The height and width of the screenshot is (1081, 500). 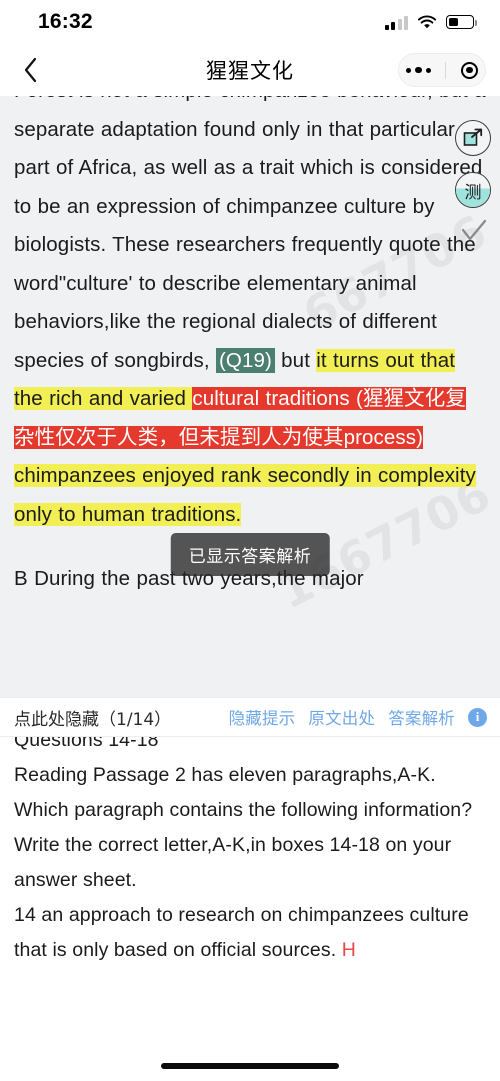 What do you see at coordinates (75, 880) in the screenshot?
I see `question-line: answer sheet.` at bounding box center [75, 880].